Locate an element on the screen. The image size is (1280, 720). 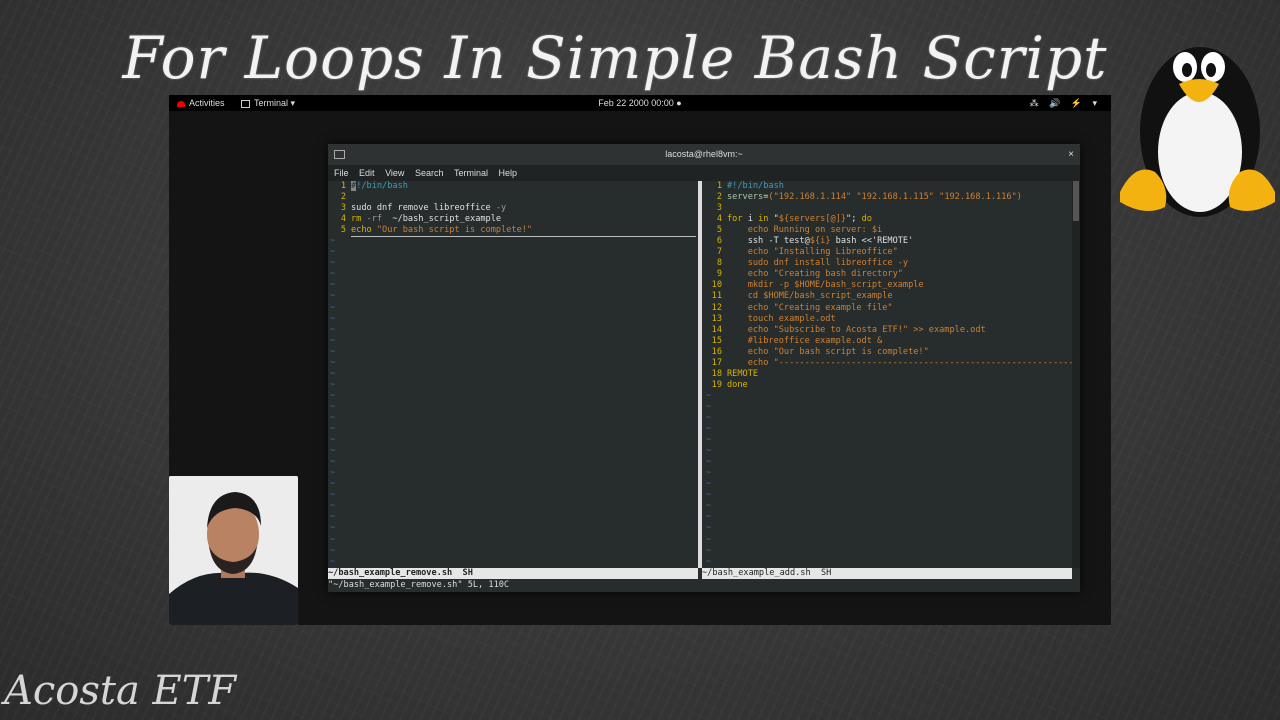
code-text: sudo dnf remove libreoffice -y is located at coordinates (428, 208).